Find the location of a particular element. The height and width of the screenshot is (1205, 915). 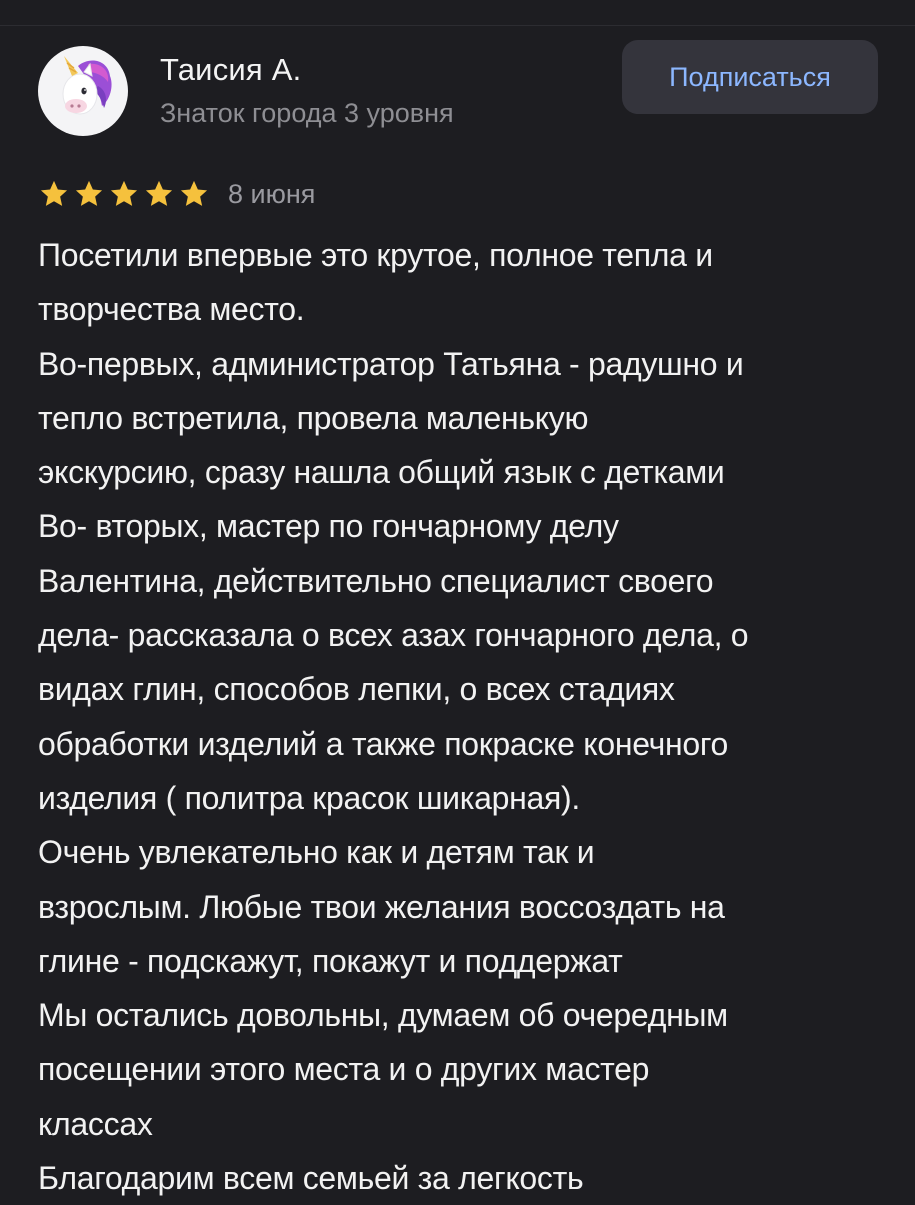

author-name: Таисия А. is located at coordinates (230, 70).